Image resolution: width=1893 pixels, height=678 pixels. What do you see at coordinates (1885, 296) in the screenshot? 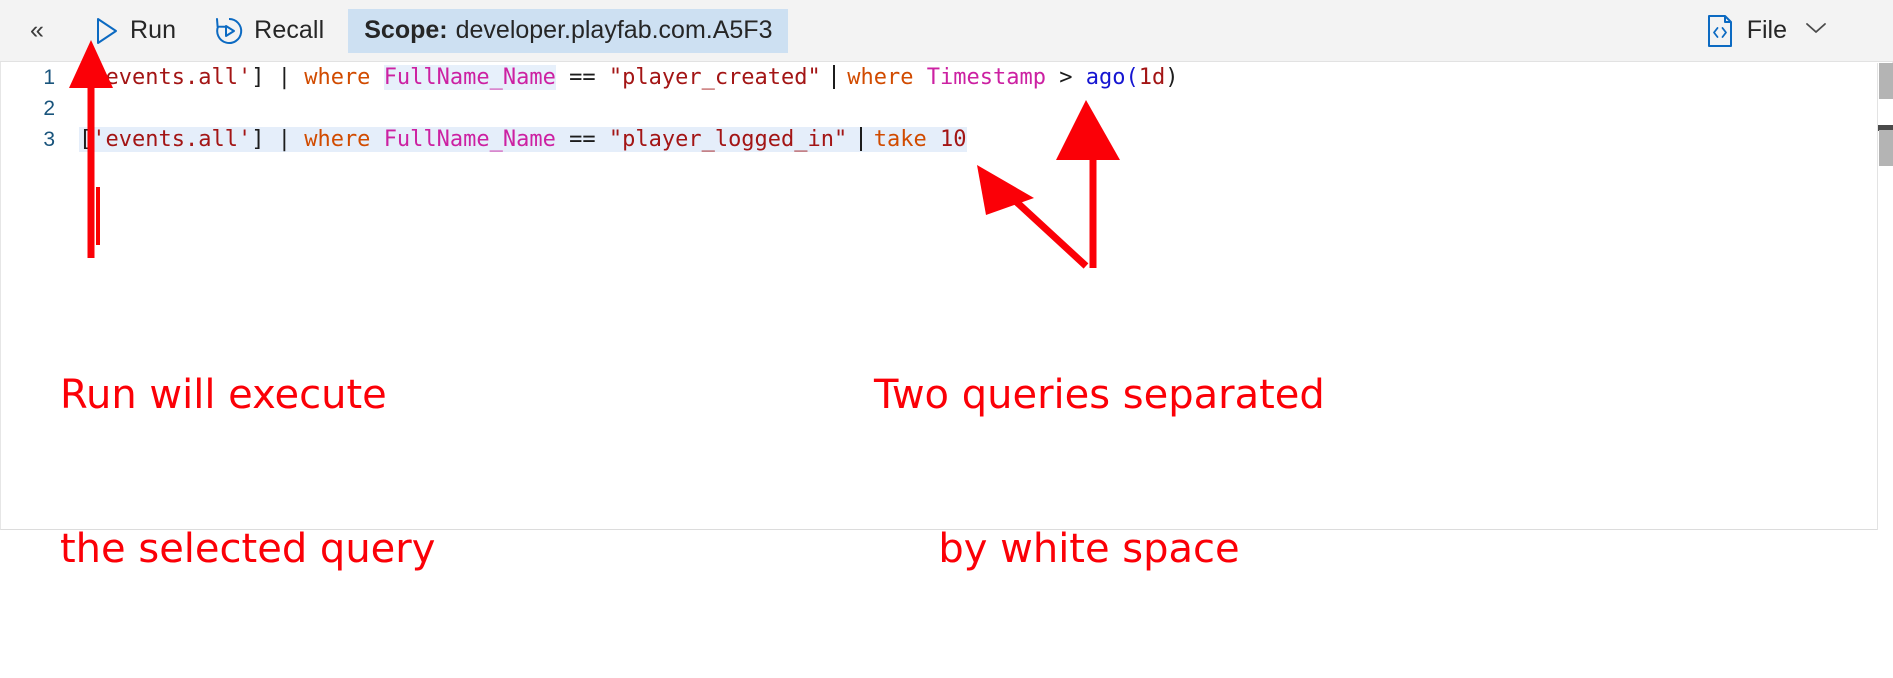
I see `vertical-scrollbar` at bounding box center [1885, 296].